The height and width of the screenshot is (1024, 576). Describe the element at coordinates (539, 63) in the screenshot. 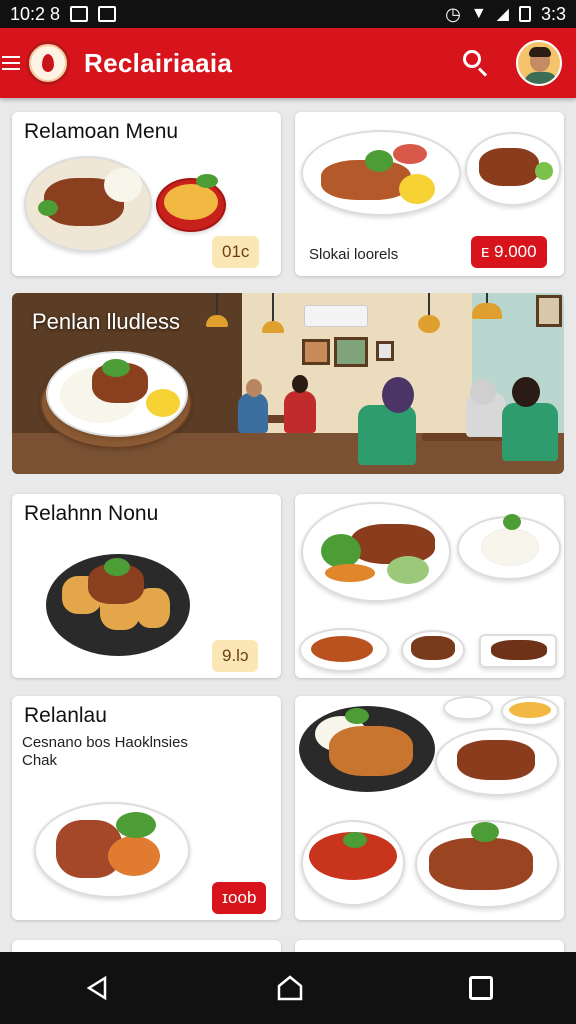

I see `user-avatar-icon` at that location.